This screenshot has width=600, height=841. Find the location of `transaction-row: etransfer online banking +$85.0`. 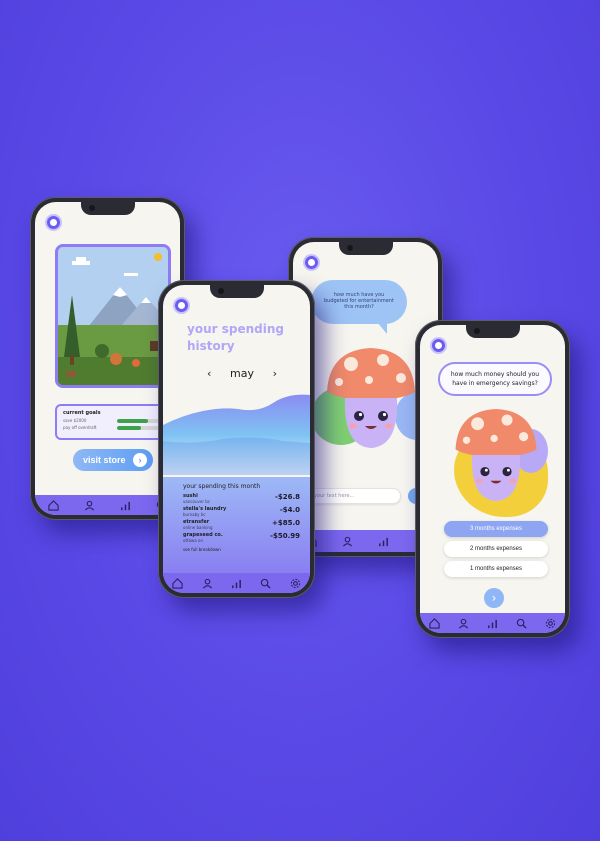

transaction-row: etransfer online banking +$85.0 is located at coordinates (241, 524).